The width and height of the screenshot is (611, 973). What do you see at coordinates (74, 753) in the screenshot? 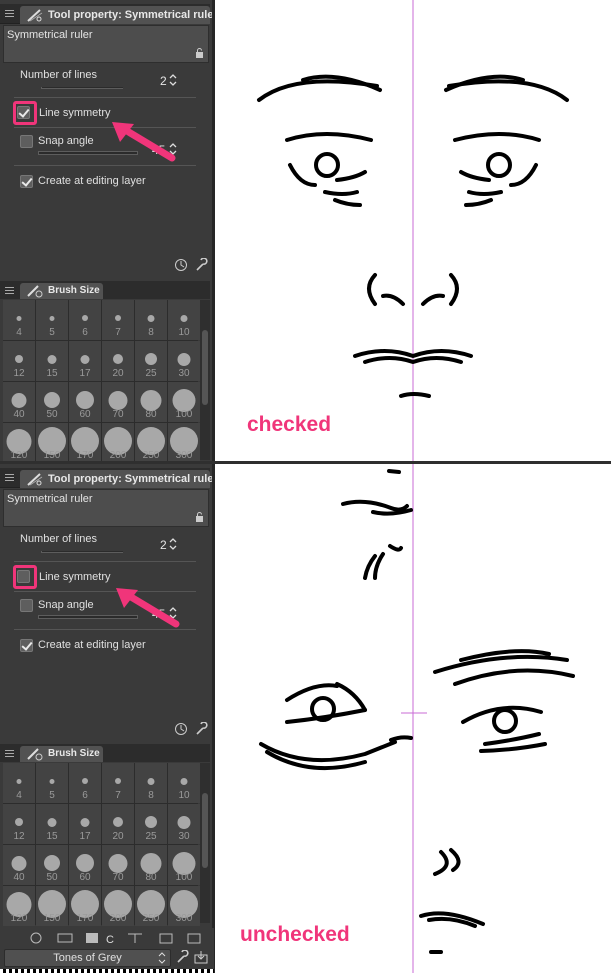
I see `brush-size-title: Brush Size` at bounding box center [74, 753].